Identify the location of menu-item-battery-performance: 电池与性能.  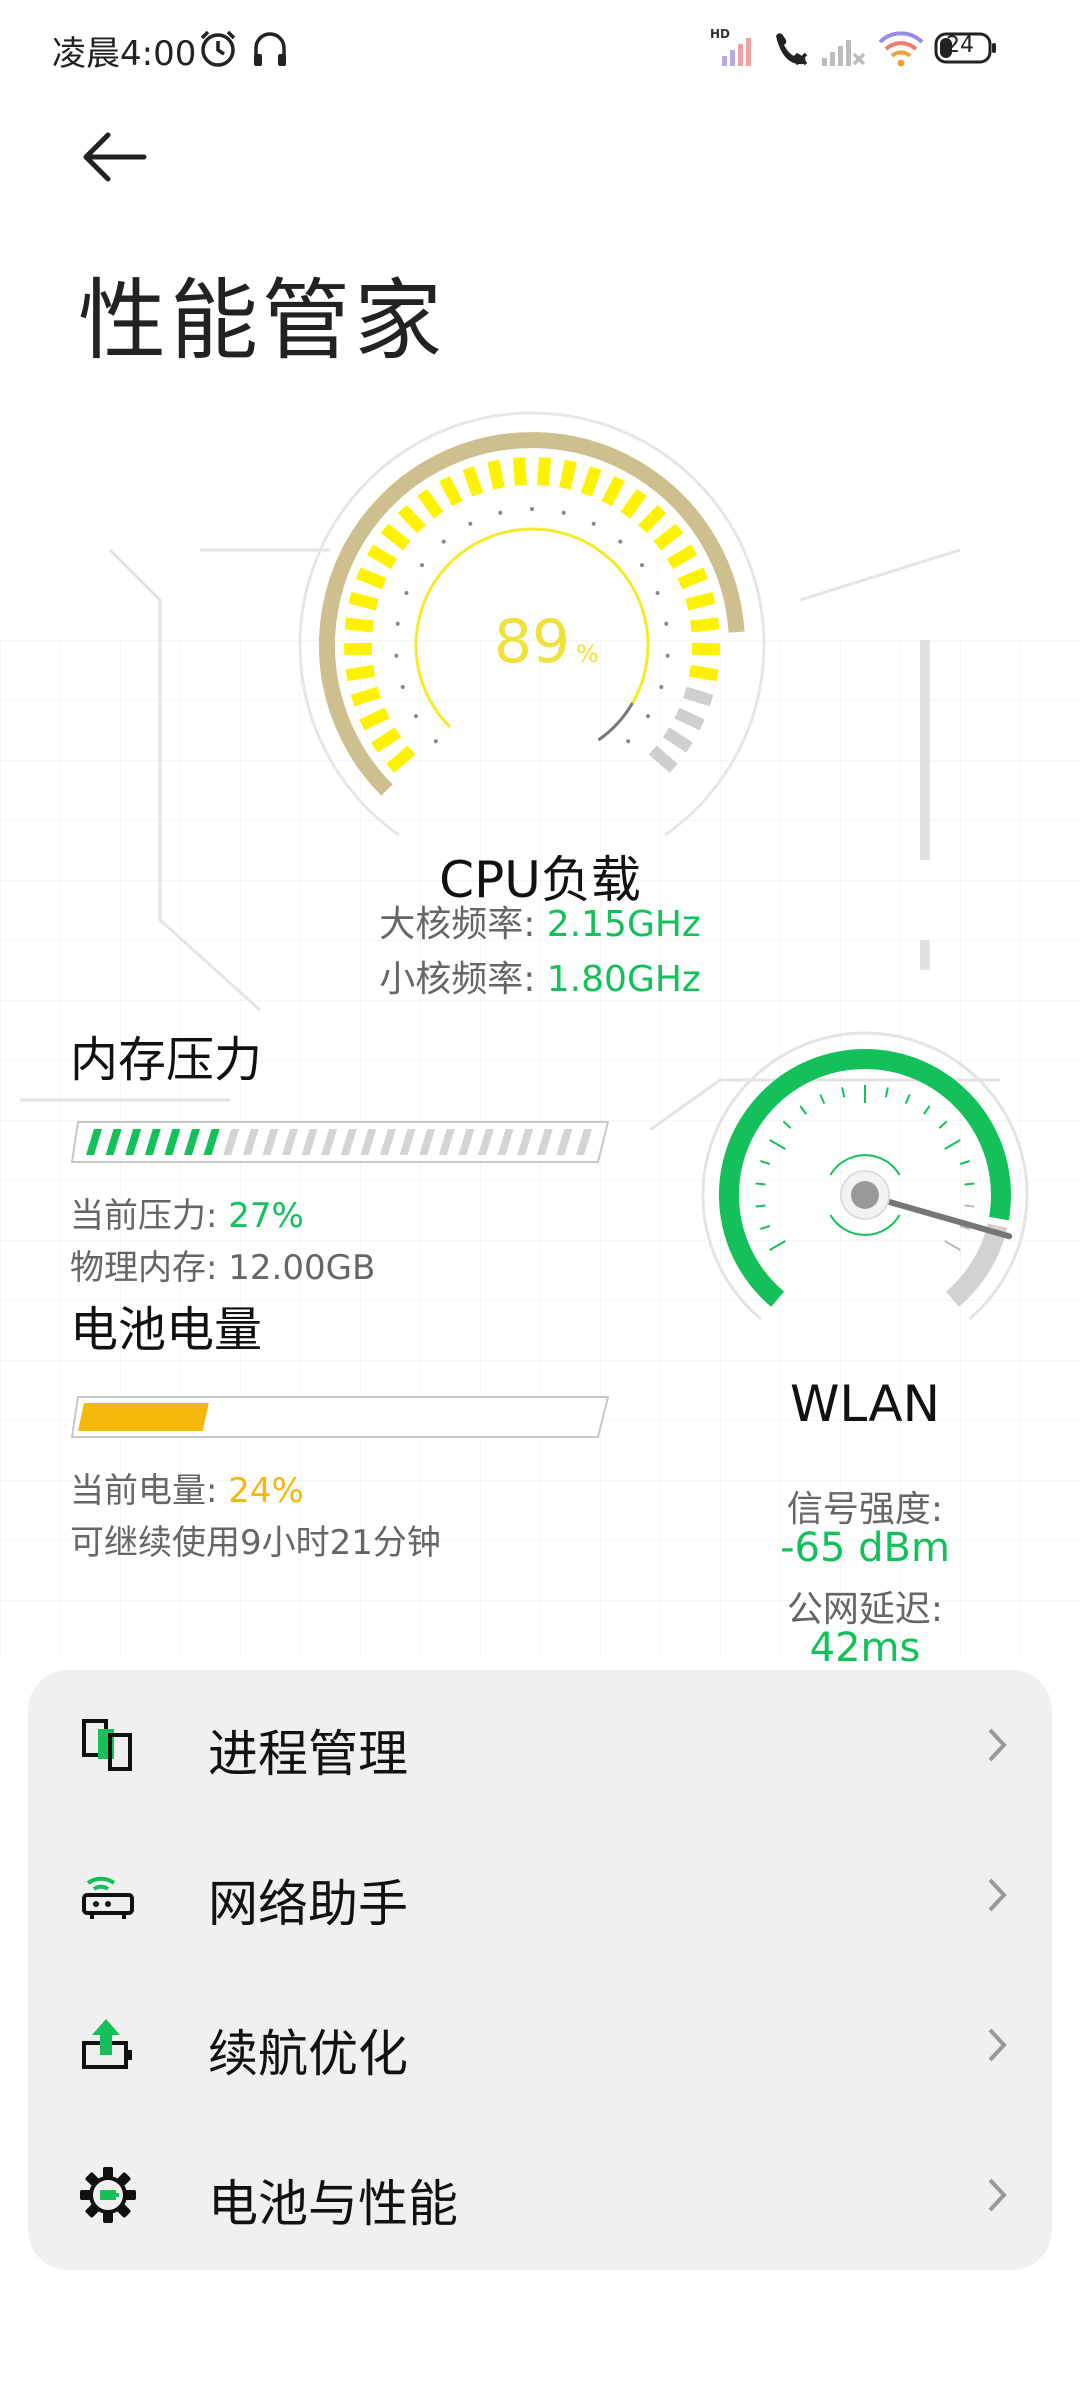
(540, 2195).